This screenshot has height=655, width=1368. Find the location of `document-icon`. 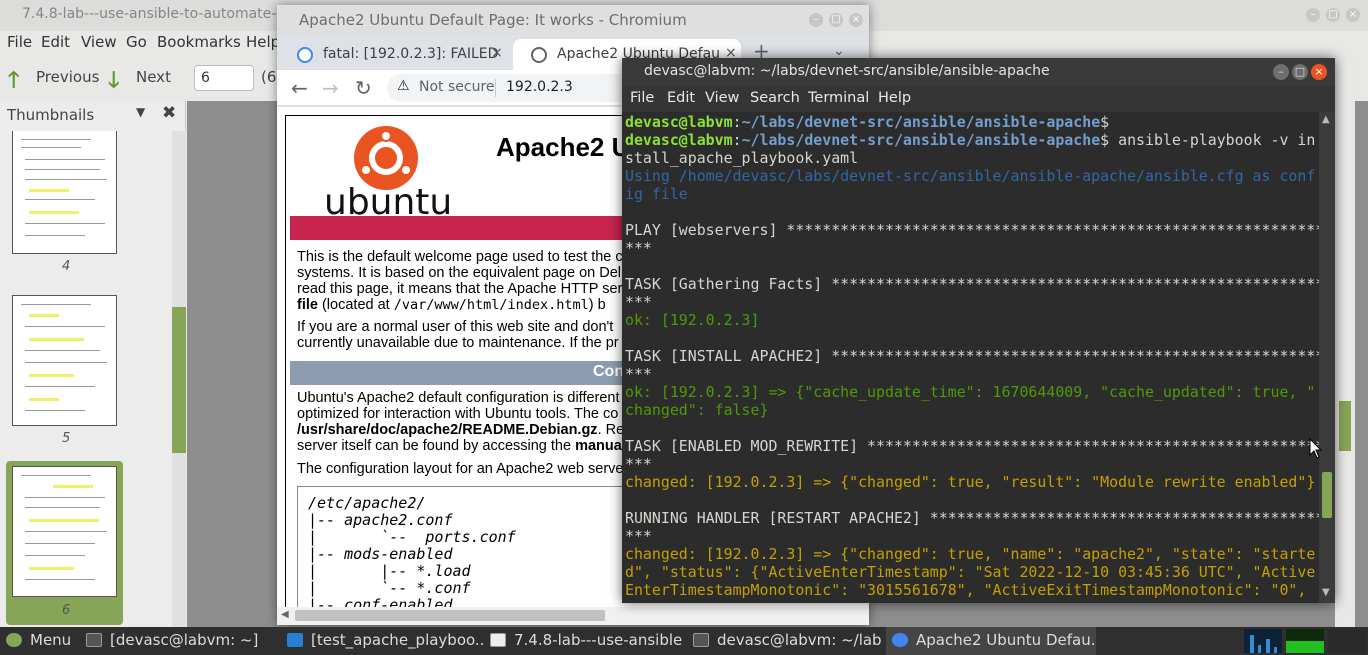

document-icon is located at coordinates (498, 640).